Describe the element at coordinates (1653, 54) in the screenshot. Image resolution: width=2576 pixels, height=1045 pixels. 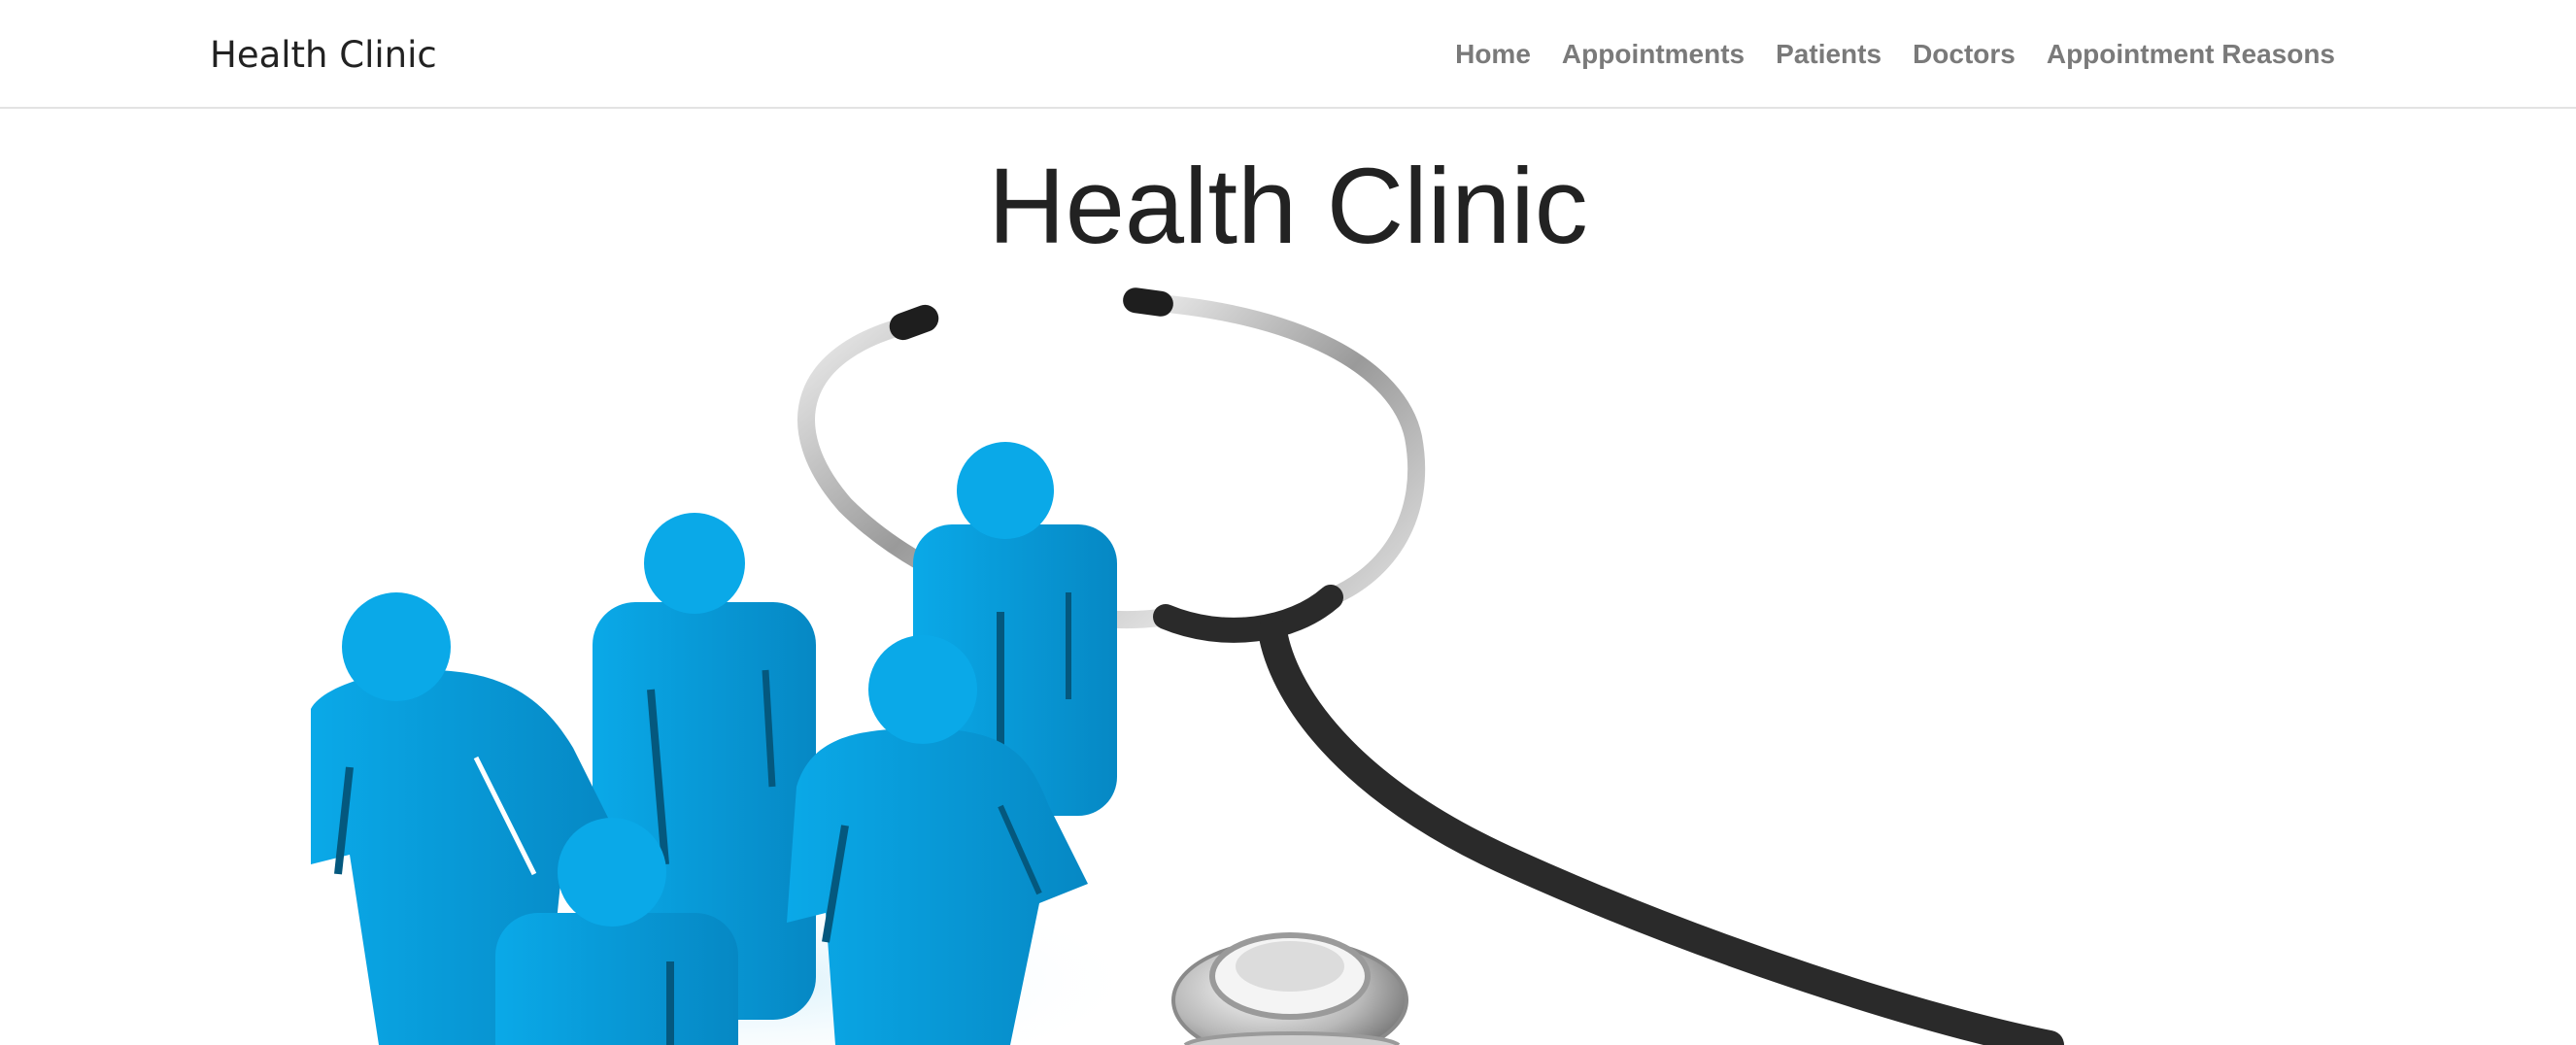
I see `nav-appointments: Appointments` at that location.